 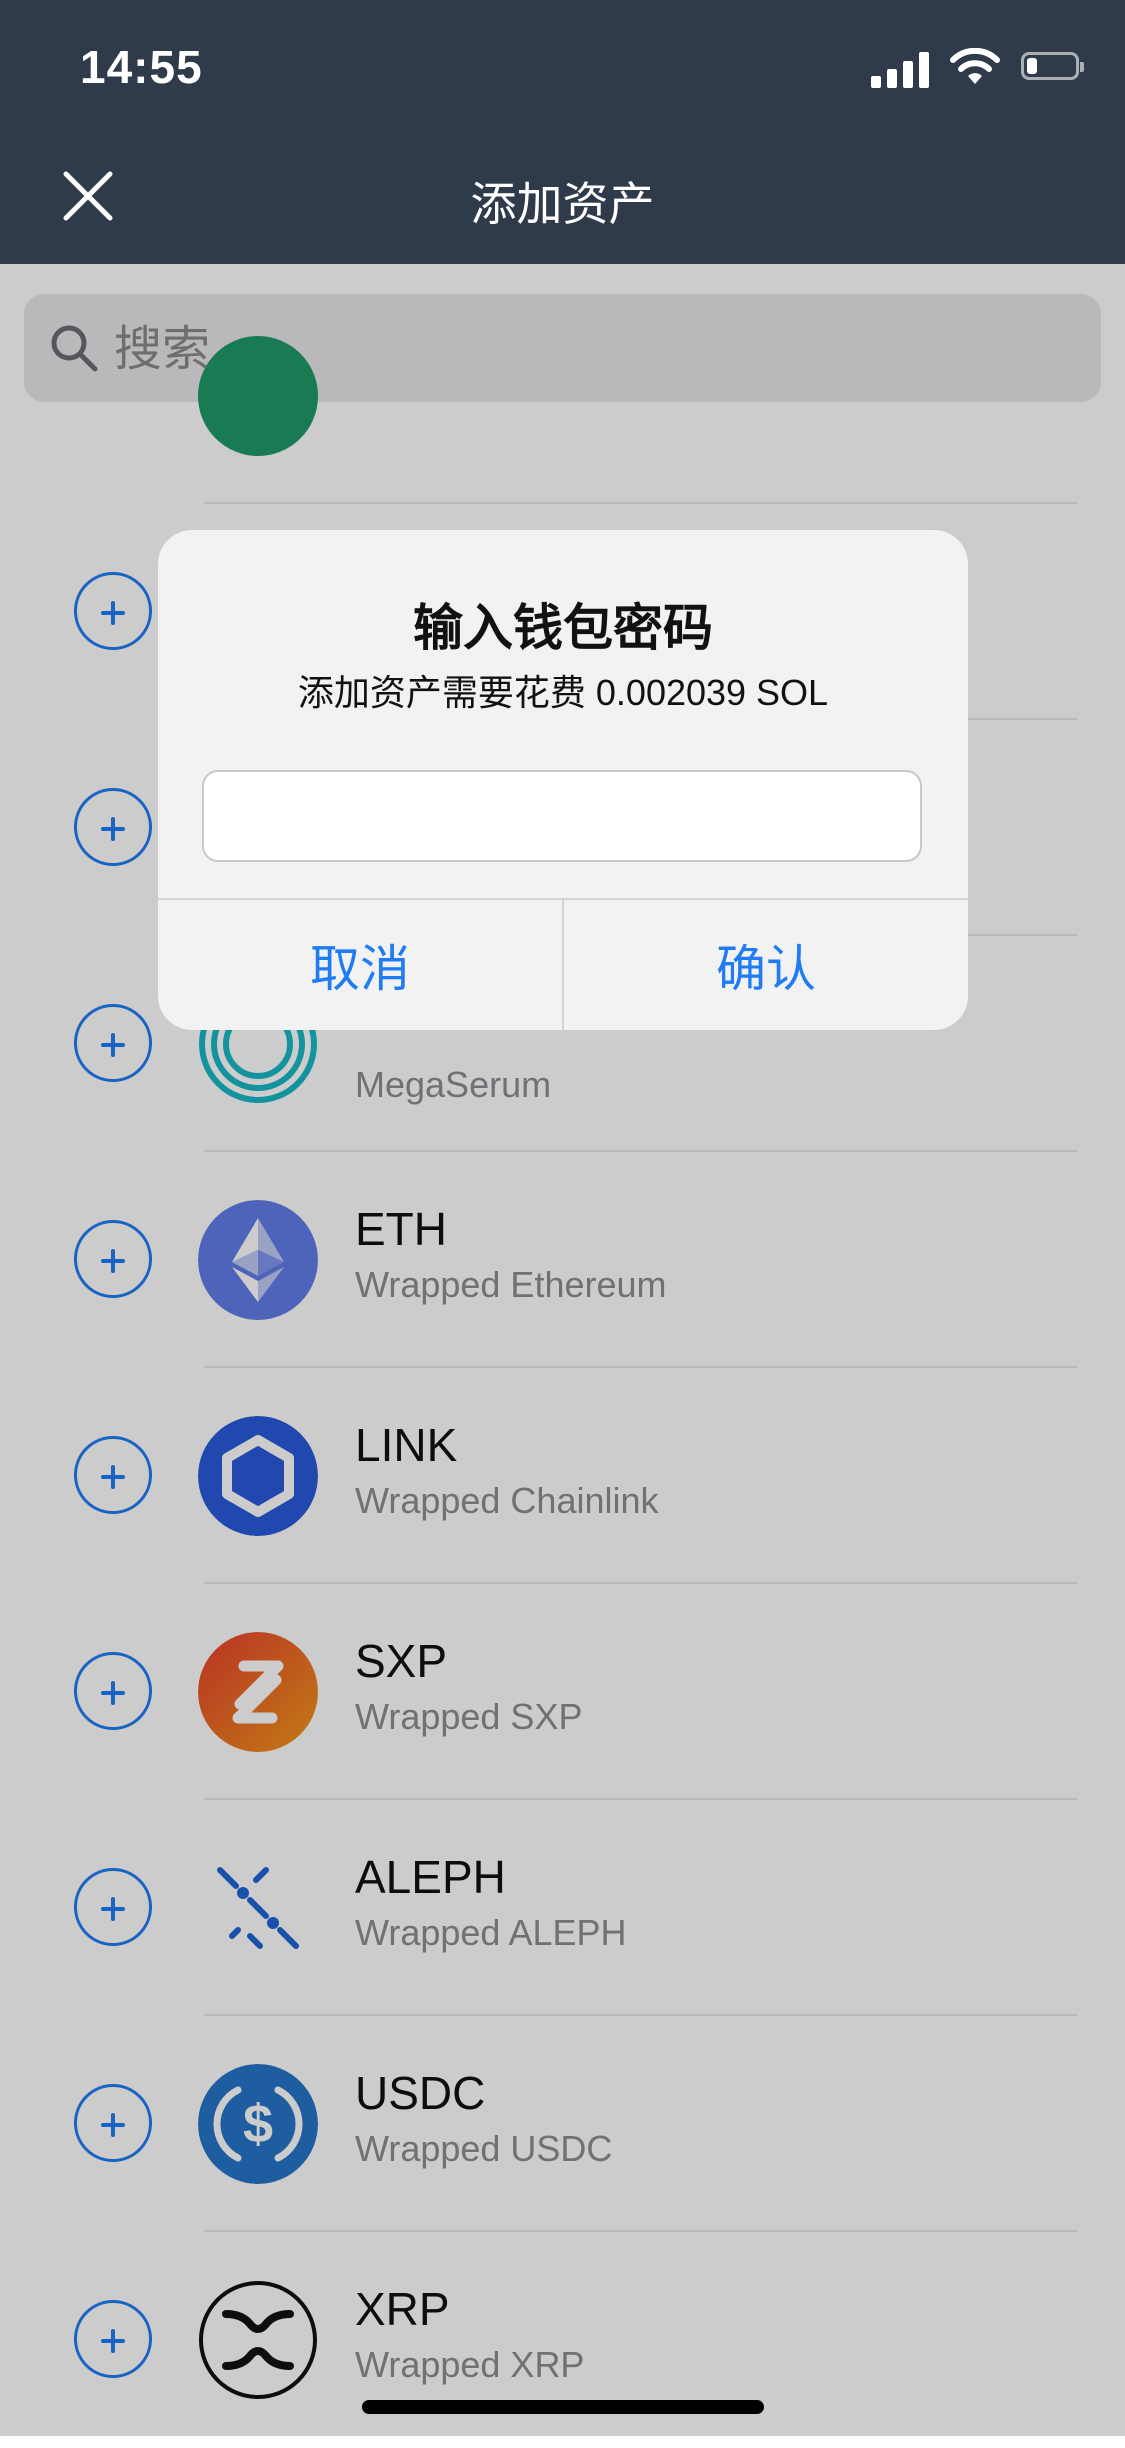 I want to click on dialog-message: 添加资产需要花费 0.002039 SOL, so click(x=563, y=692).